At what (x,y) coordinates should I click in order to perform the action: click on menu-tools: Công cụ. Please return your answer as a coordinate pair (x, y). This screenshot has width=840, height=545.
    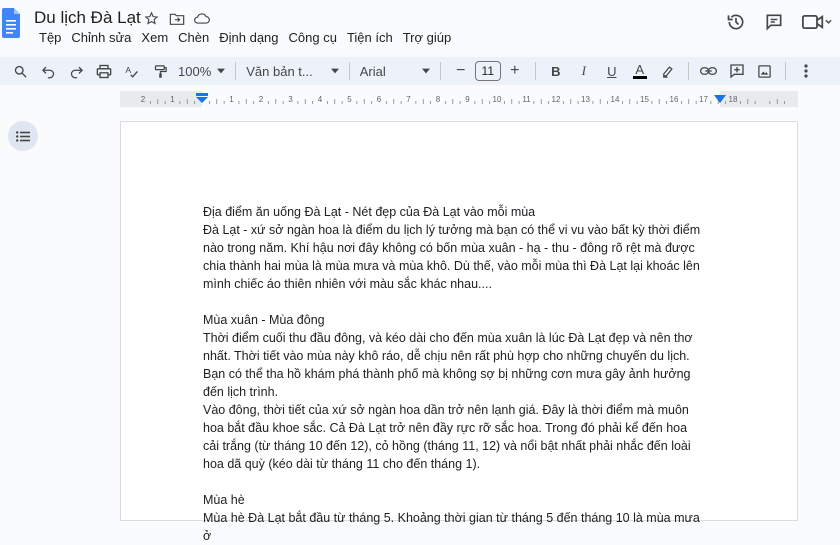
    Looking at the image, I should click on (313, 38).